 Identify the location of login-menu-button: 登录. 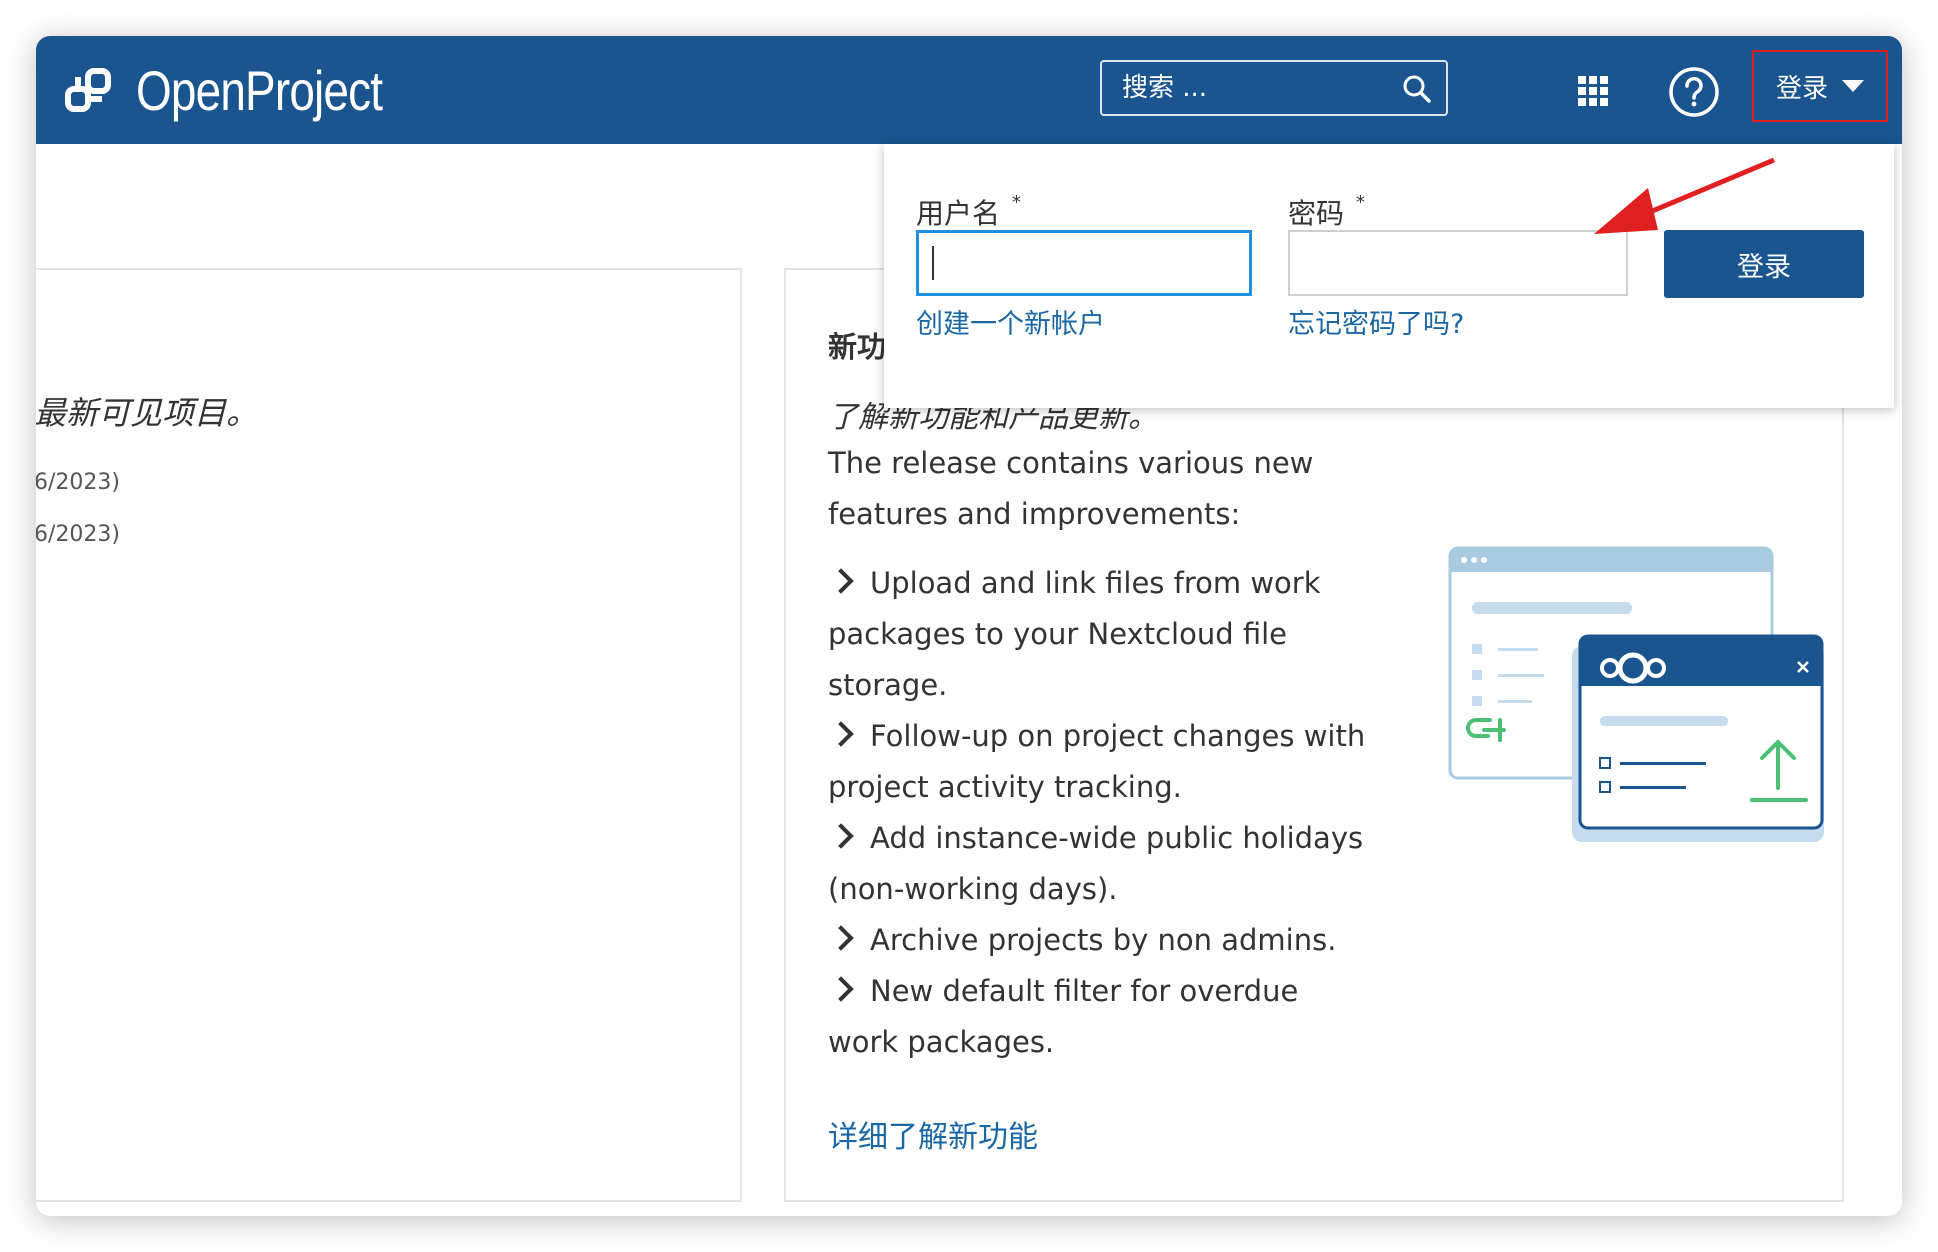
(1820, 86).